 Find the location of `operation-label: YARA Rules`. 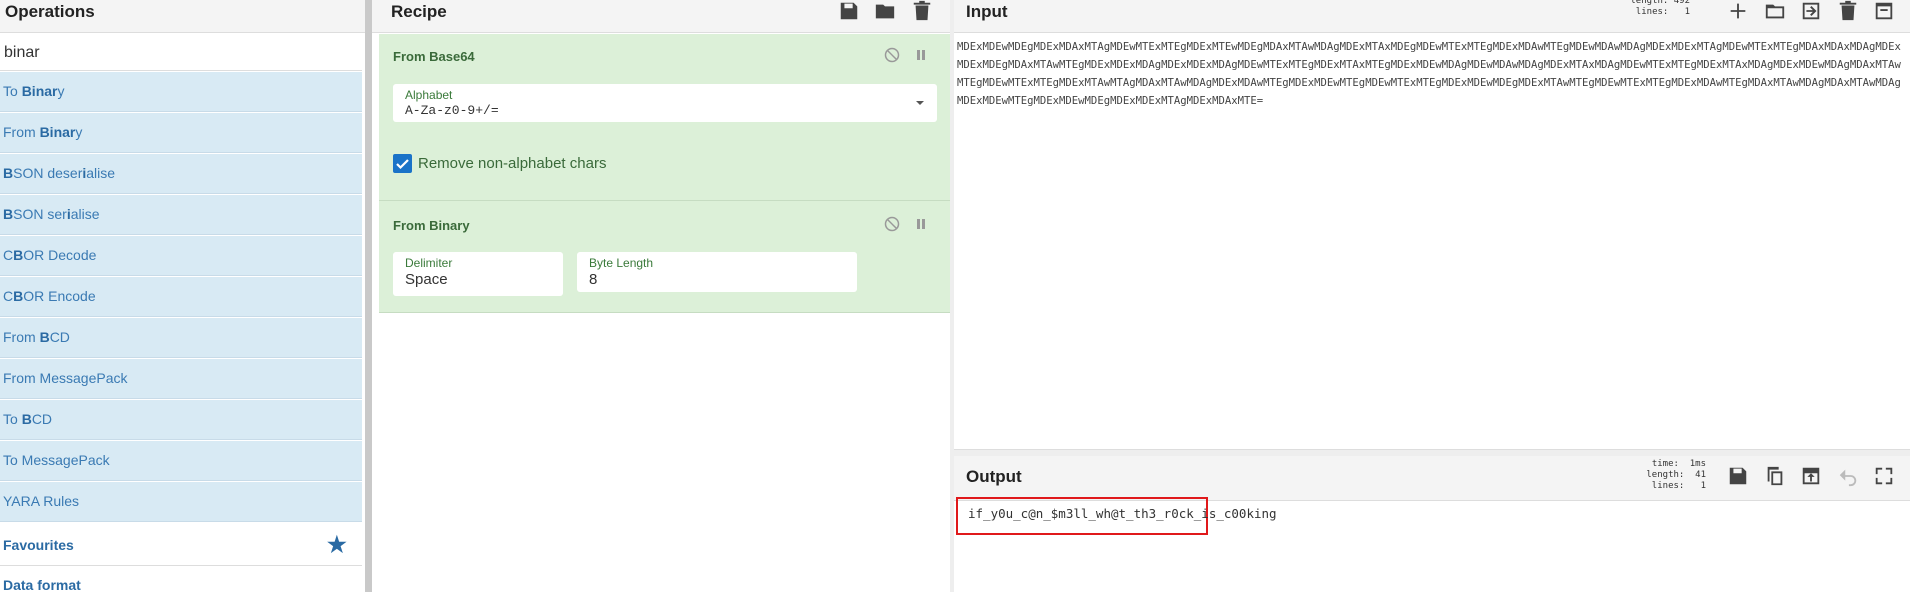

operation-label: YARA Rules is located at coordinates (41, 501).